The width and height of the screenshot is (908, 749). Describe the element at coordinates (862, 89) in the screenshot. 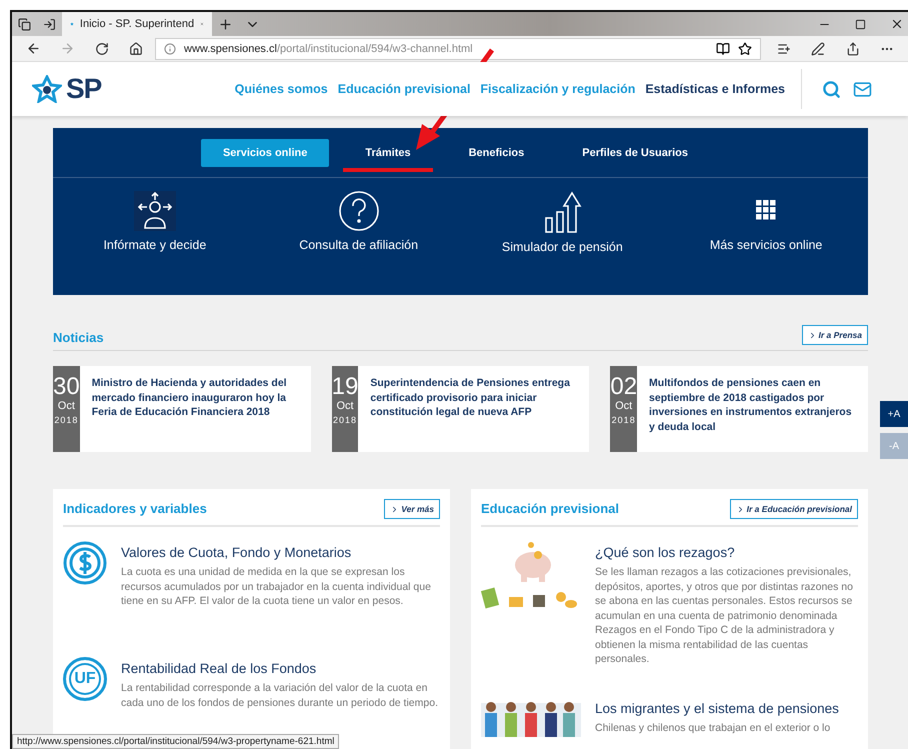

I see `mail-icon` at that location.